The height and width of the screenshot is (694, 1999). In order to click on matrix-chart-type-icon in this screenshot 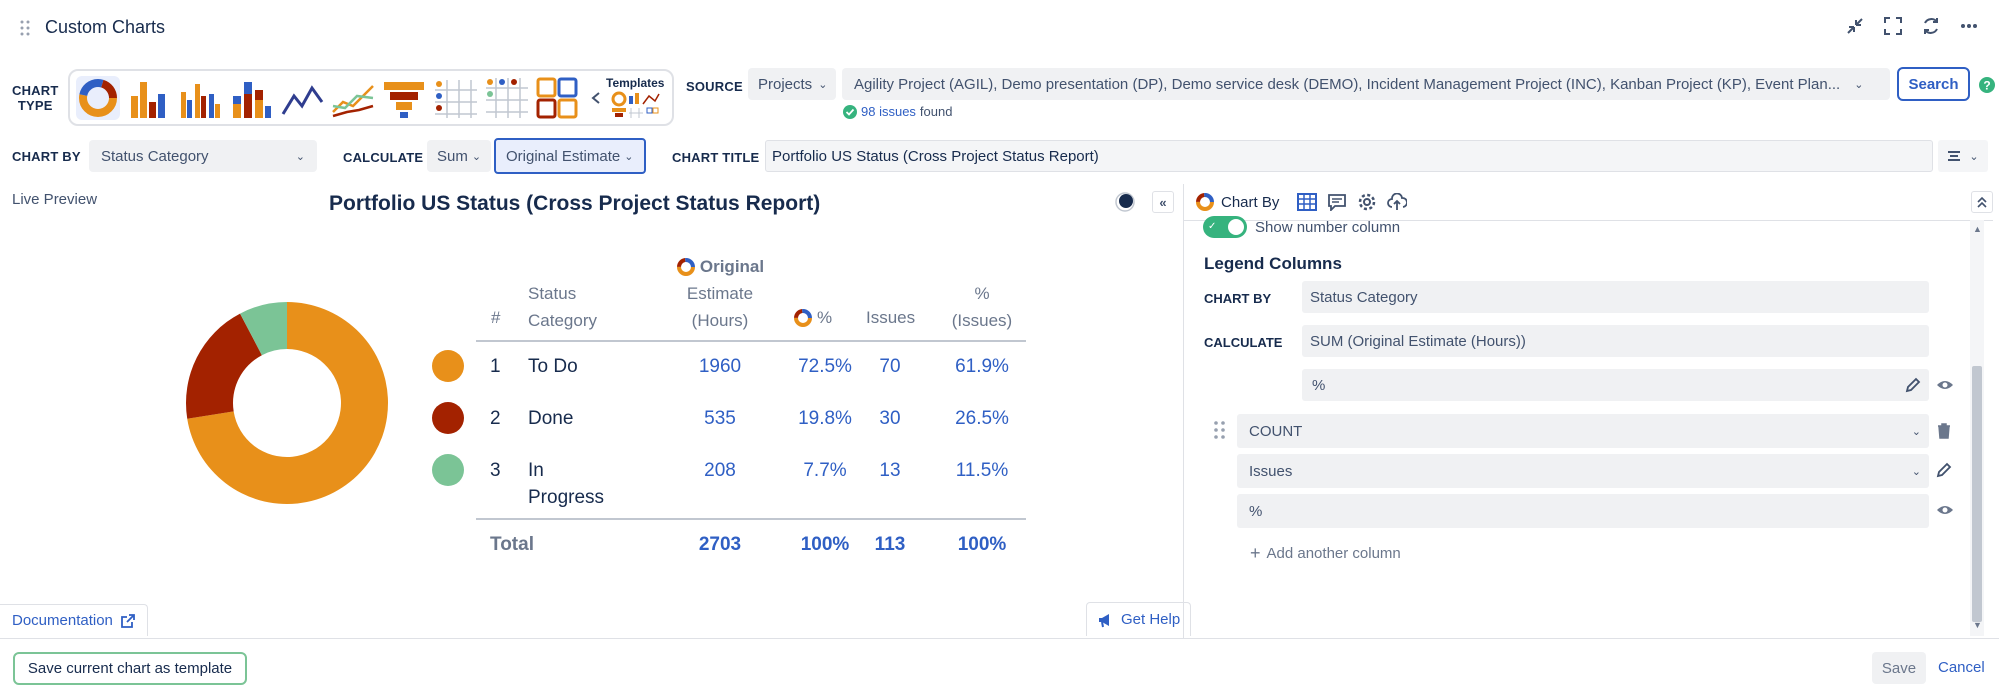, I will do `click(506, 98)`.